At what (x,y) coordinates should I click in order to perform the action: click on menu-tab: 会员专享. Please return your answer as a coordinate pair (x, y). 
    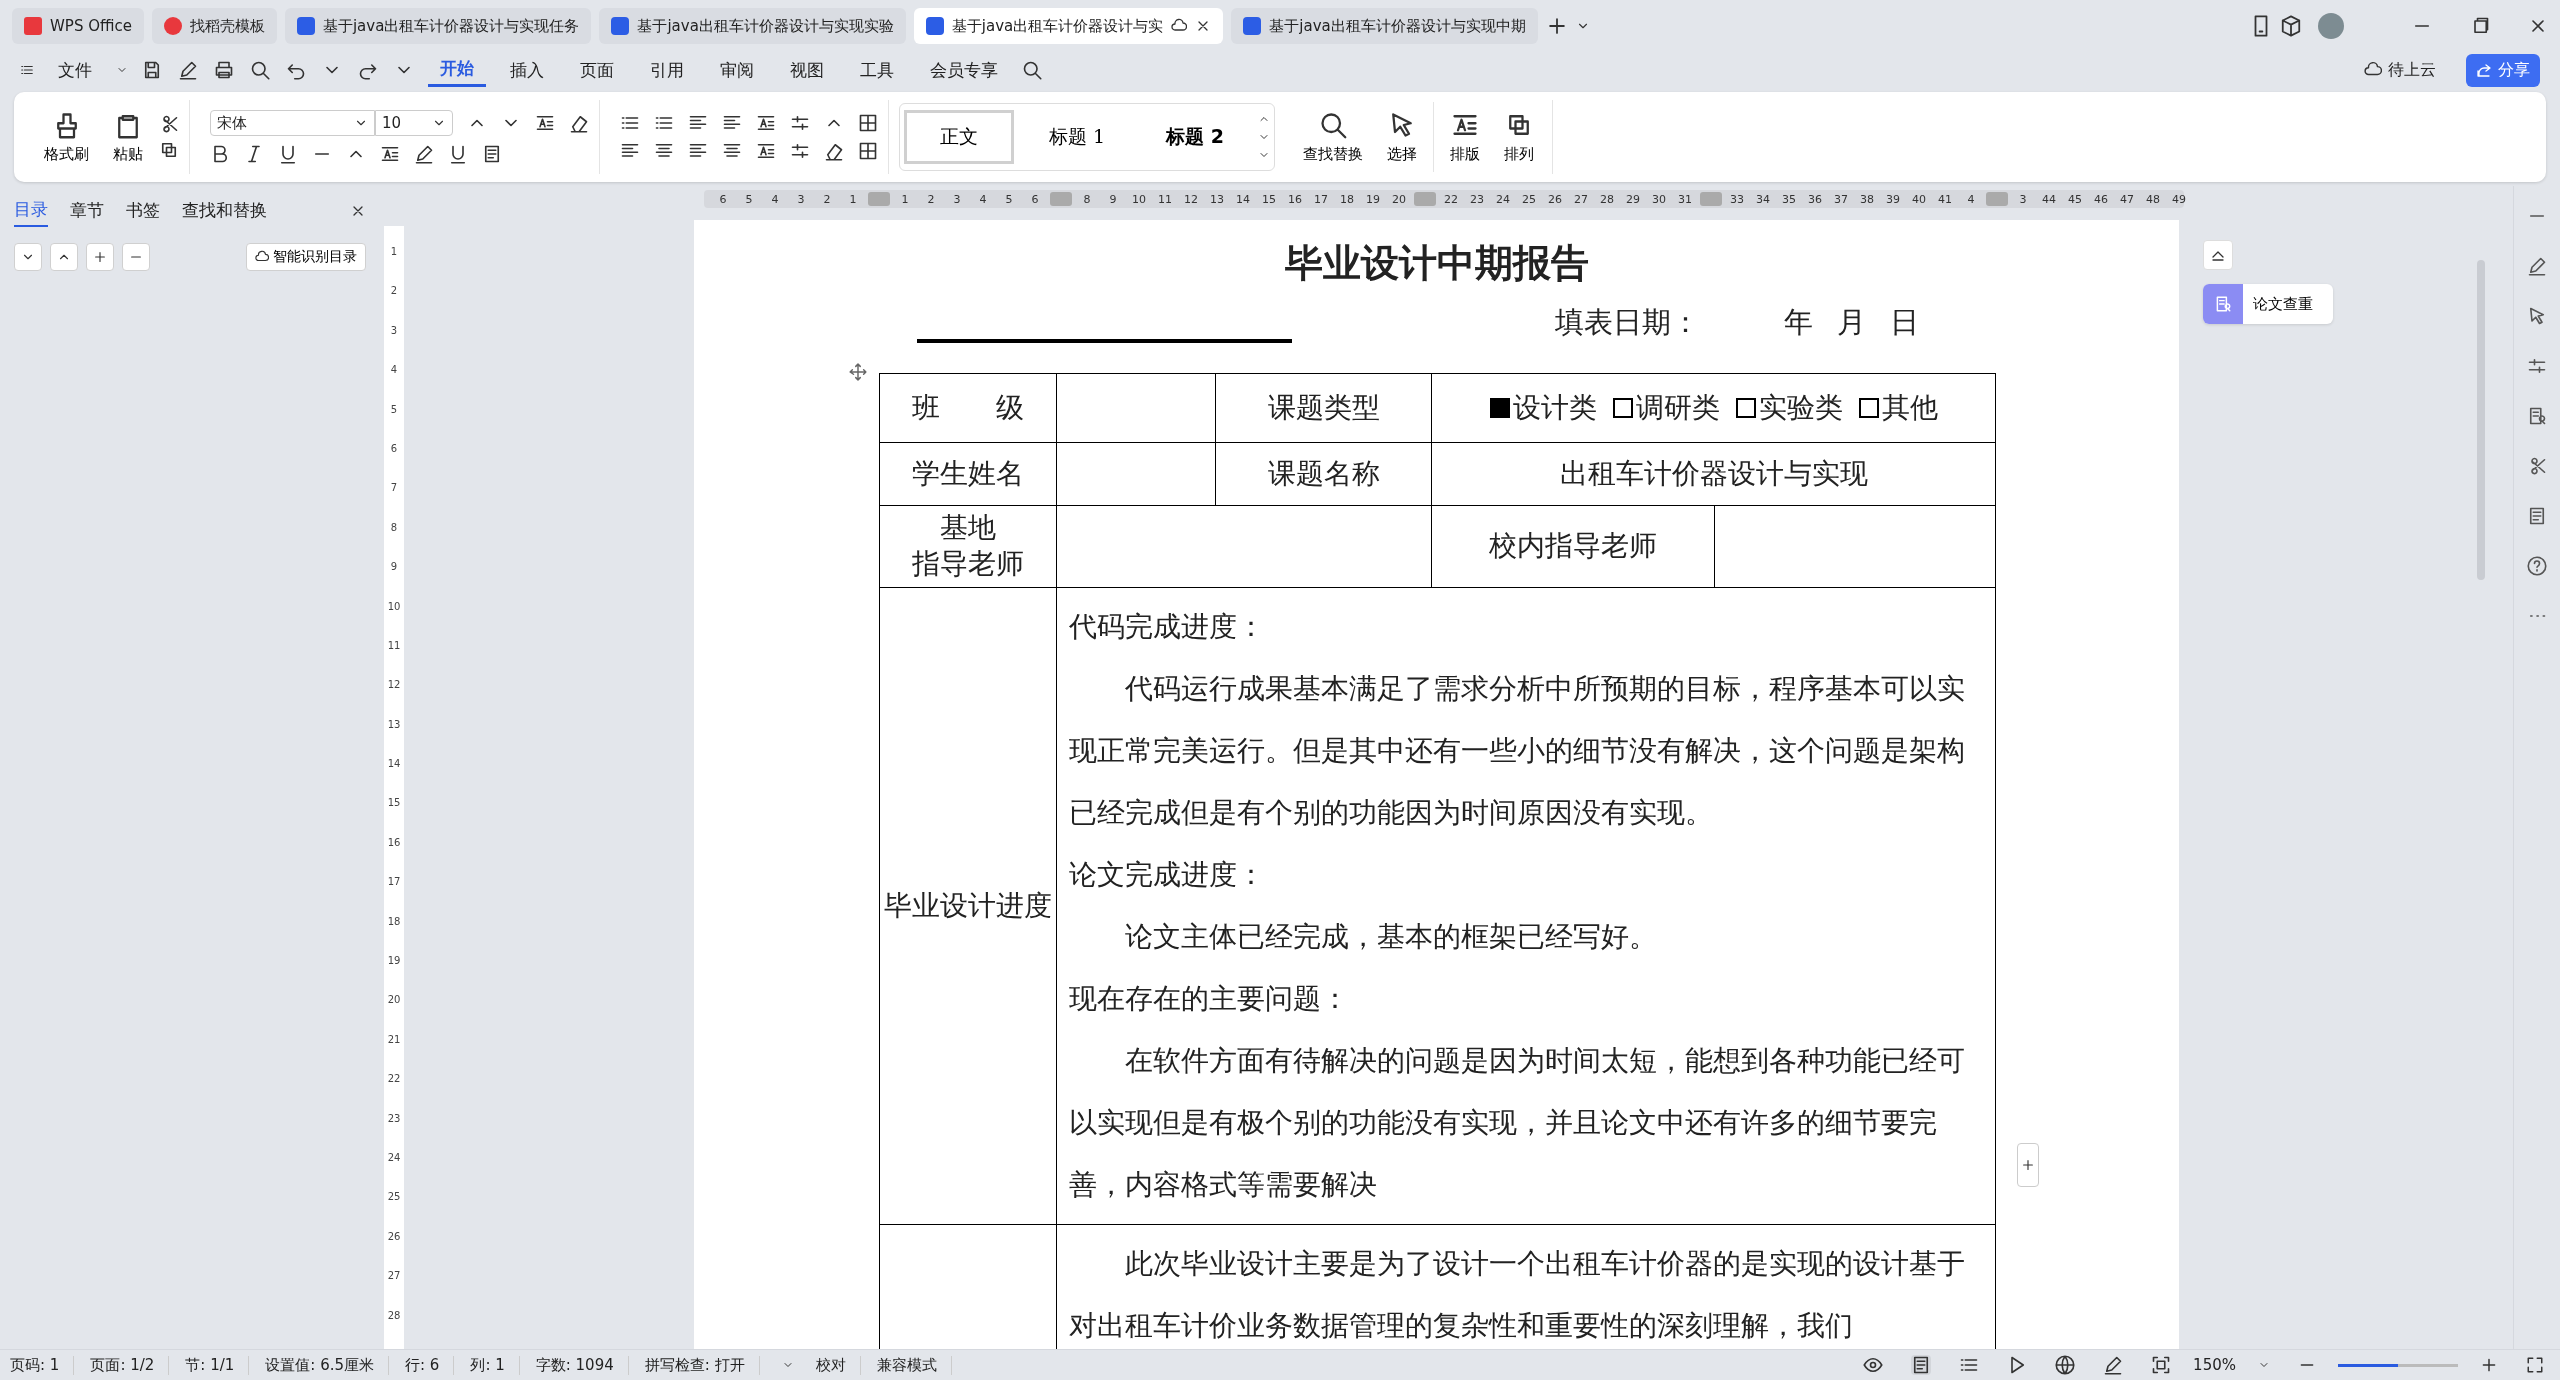
    Looking at the image, I should click on (964, 70).